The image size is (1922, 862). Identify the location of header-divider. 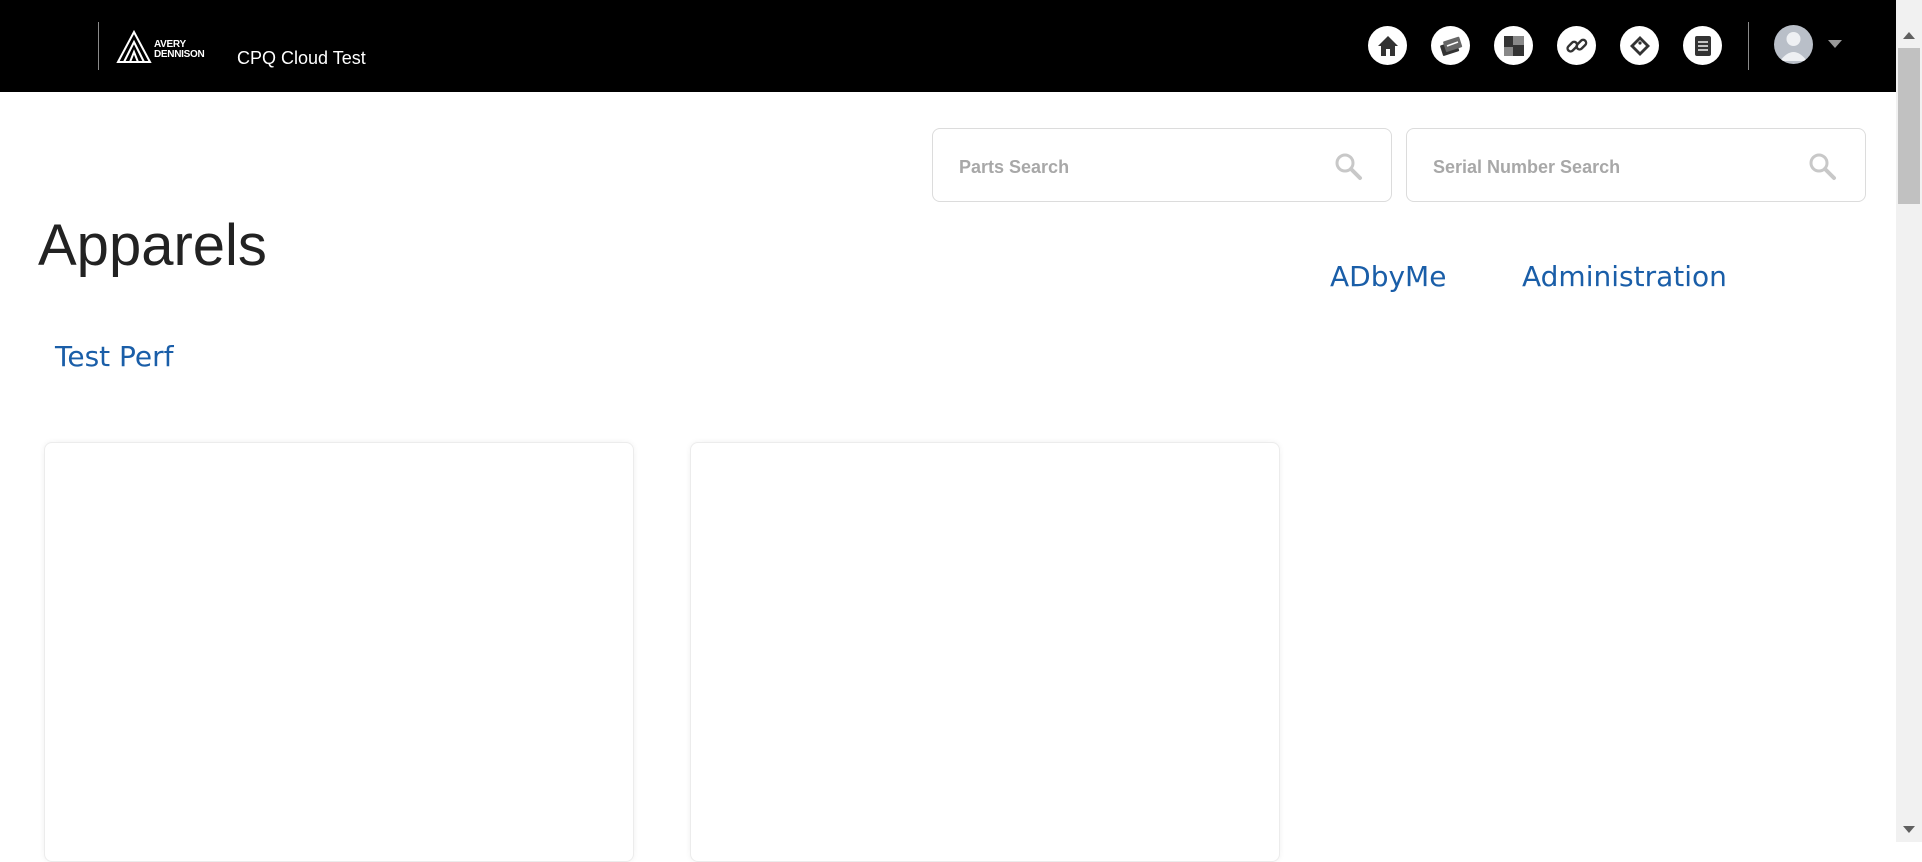
(98, 46).